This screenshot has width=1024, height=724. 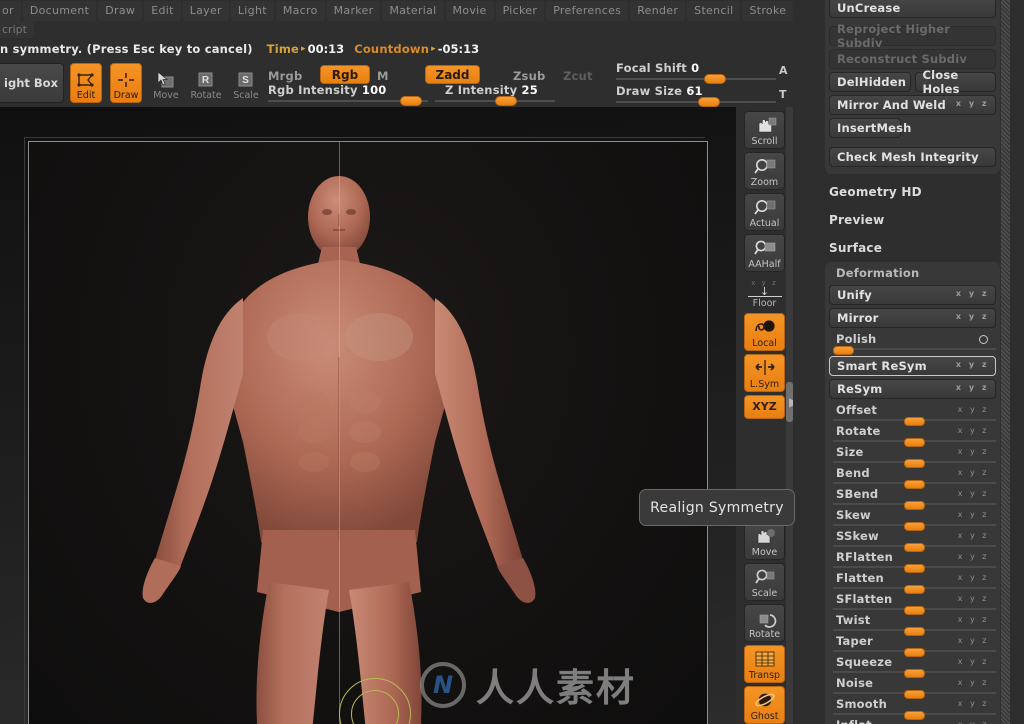 I want to click on unify-button: Unify x y z, so click(x=912, y=295).